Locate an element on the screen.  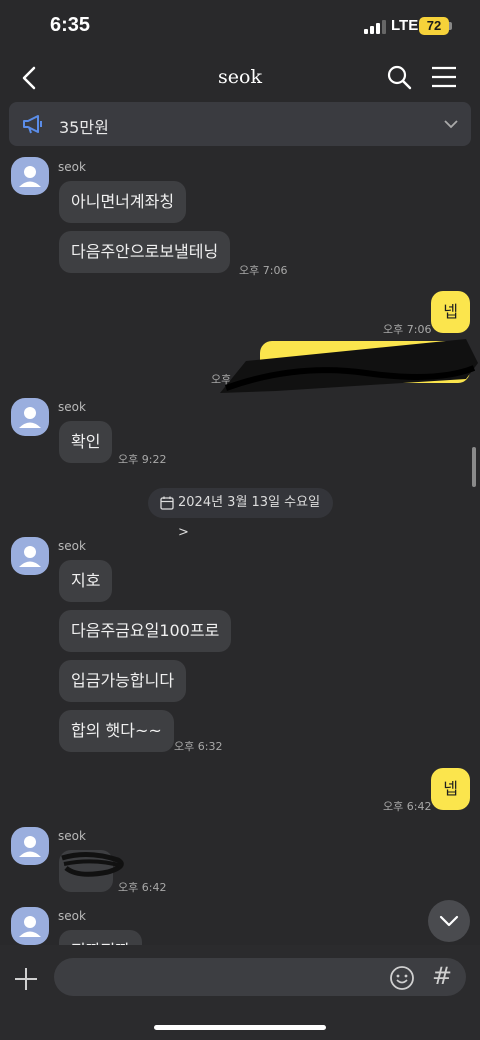
calendar-icon is located at coordinates (167, 503).